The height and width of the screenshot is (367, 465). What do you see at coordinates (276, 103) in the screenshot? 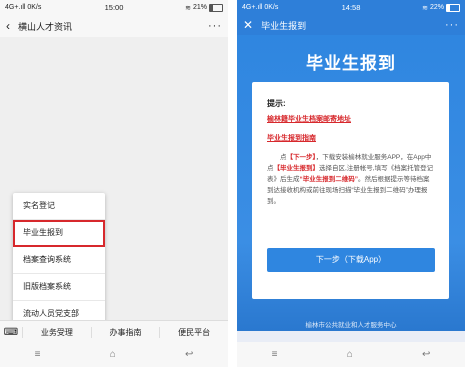
I see `tip-label: 提示:` at bounding box center [276, 103].